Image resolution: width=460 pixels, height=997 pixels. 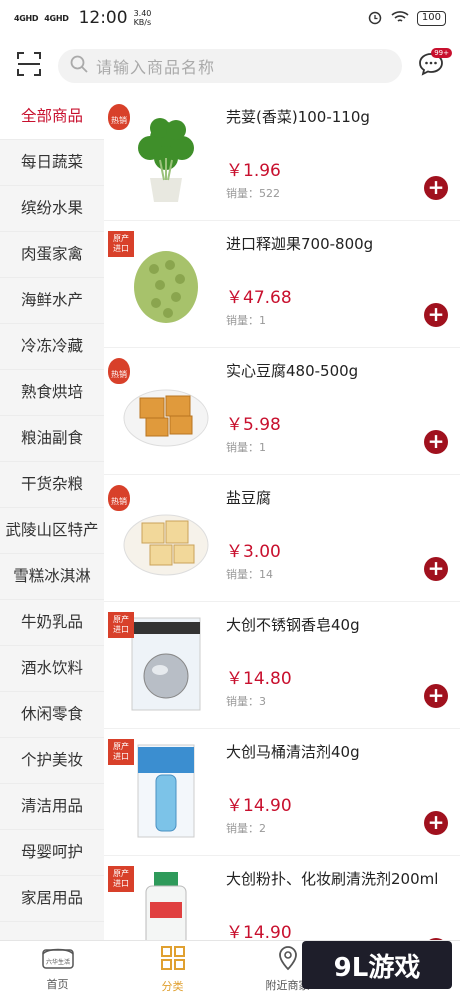 What do you see at coordinates (52, 117) in the screenshot?
I see `category-item-all: 全部商品` at bounding box center [52, 117].